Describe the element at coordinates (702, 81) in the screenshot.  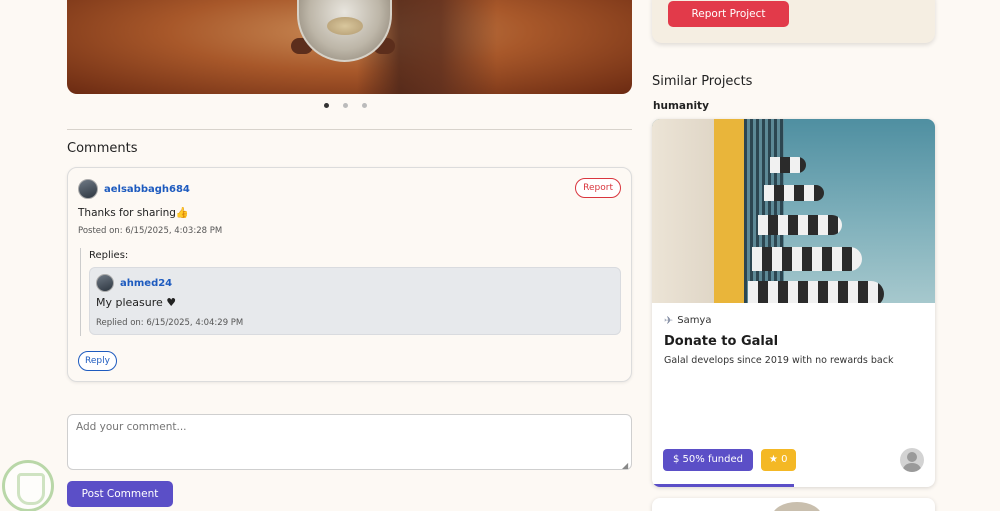
I see `similar-projects-title: Similar Projects` at that location.